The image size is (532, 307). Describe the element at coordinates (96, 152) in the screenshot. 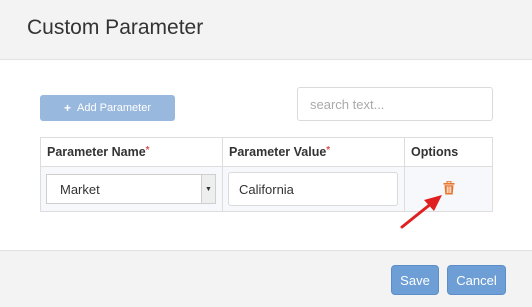

I see `header-name-label: Parameter Name` at that location.